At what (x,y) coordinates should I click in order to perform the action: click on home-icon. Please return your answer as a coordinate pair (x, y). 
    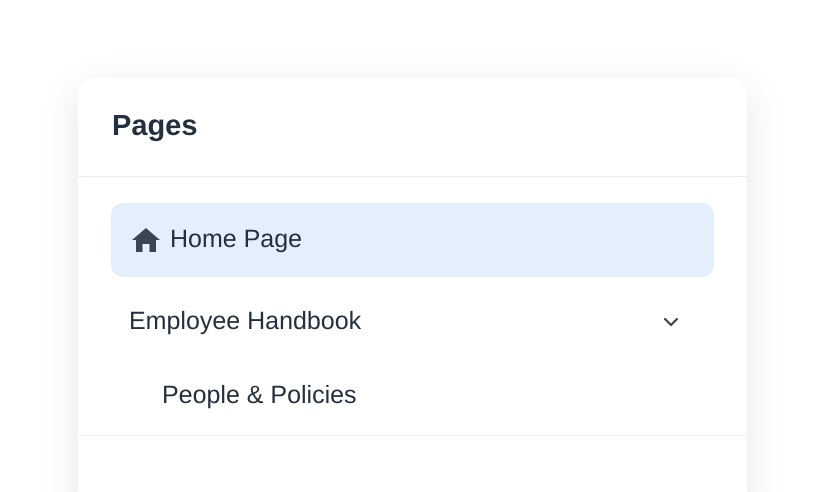
    Looking at the image, I should click on (146, 240).